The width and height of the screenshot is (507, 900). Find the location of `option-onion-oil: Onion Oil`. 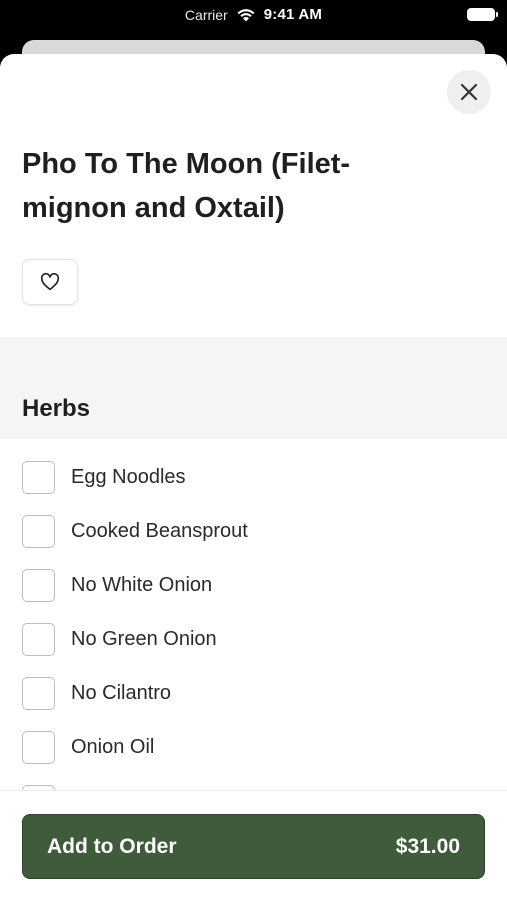

option-onion-oil: Onion Oil is located at coordinates (88, 747).